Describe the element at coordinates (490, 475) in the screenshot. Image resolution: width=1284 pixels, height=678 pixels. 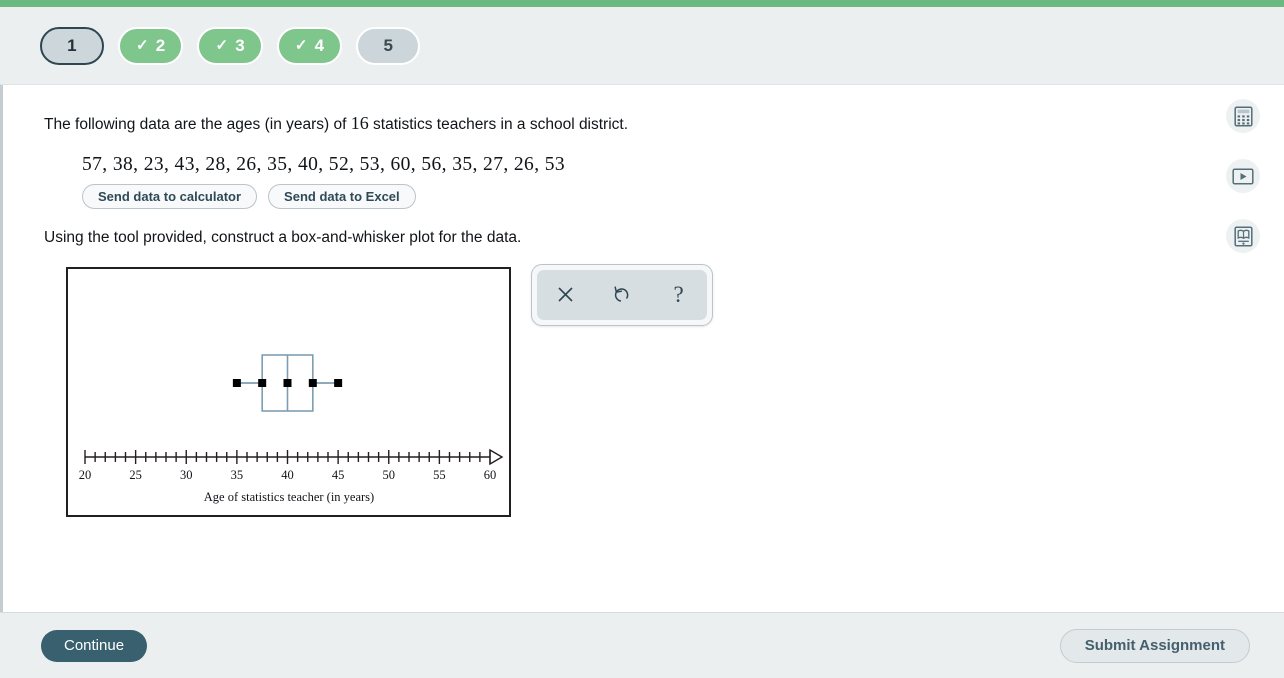
I see `x-axis-tick-label: 60` at that location.